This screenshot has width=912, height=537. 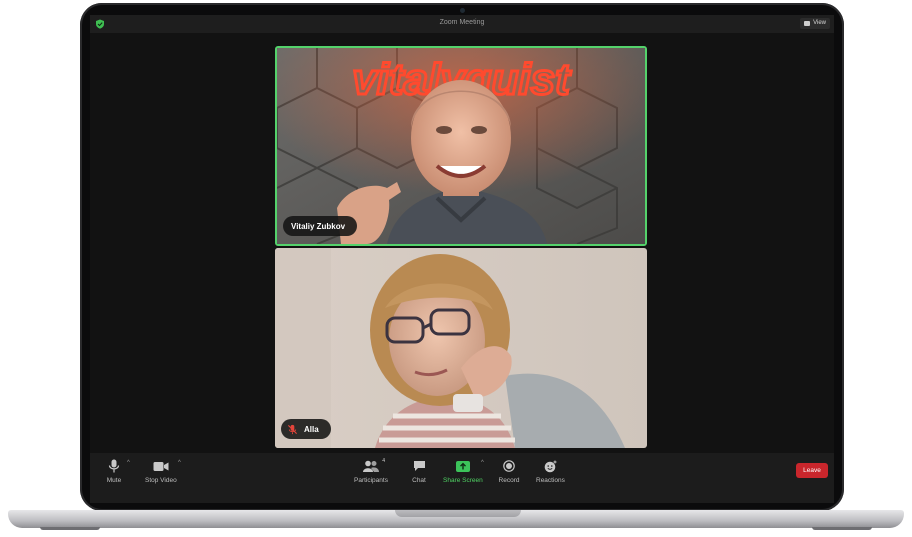 What do you see at coordinates (819, 23) in the screenshot?
I see `view-label: View` at bounding box center [819, 23].